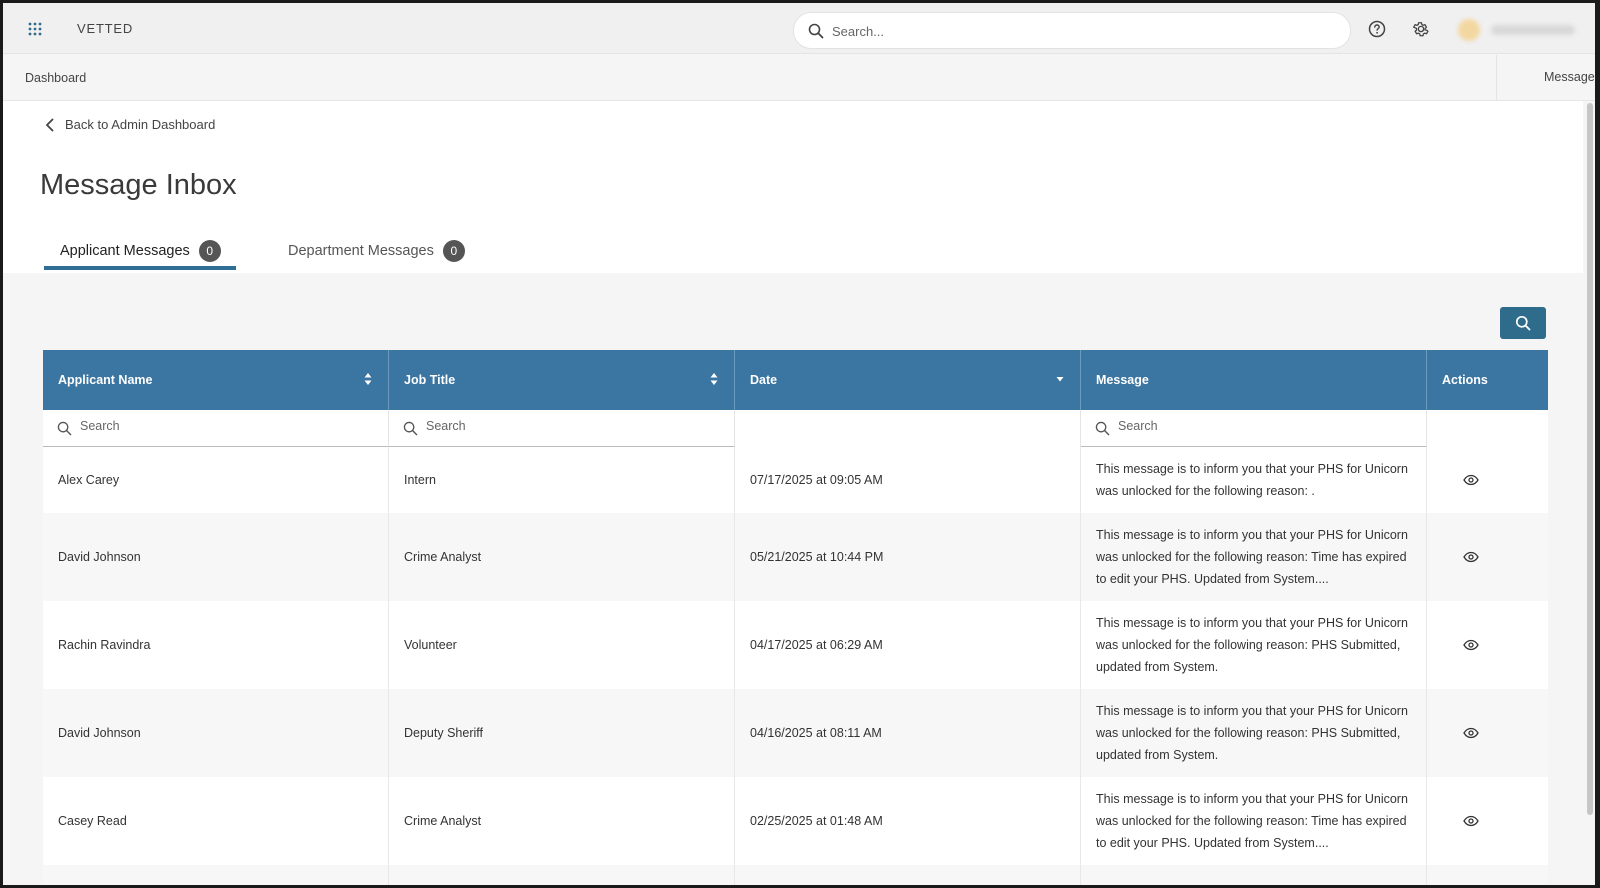 The width and height of the screenshot is (1600, 888). Describe the element at coordinates (216, 380) in the screenshot. I see `column-header-applicant-name: Applicant Name` at that location.